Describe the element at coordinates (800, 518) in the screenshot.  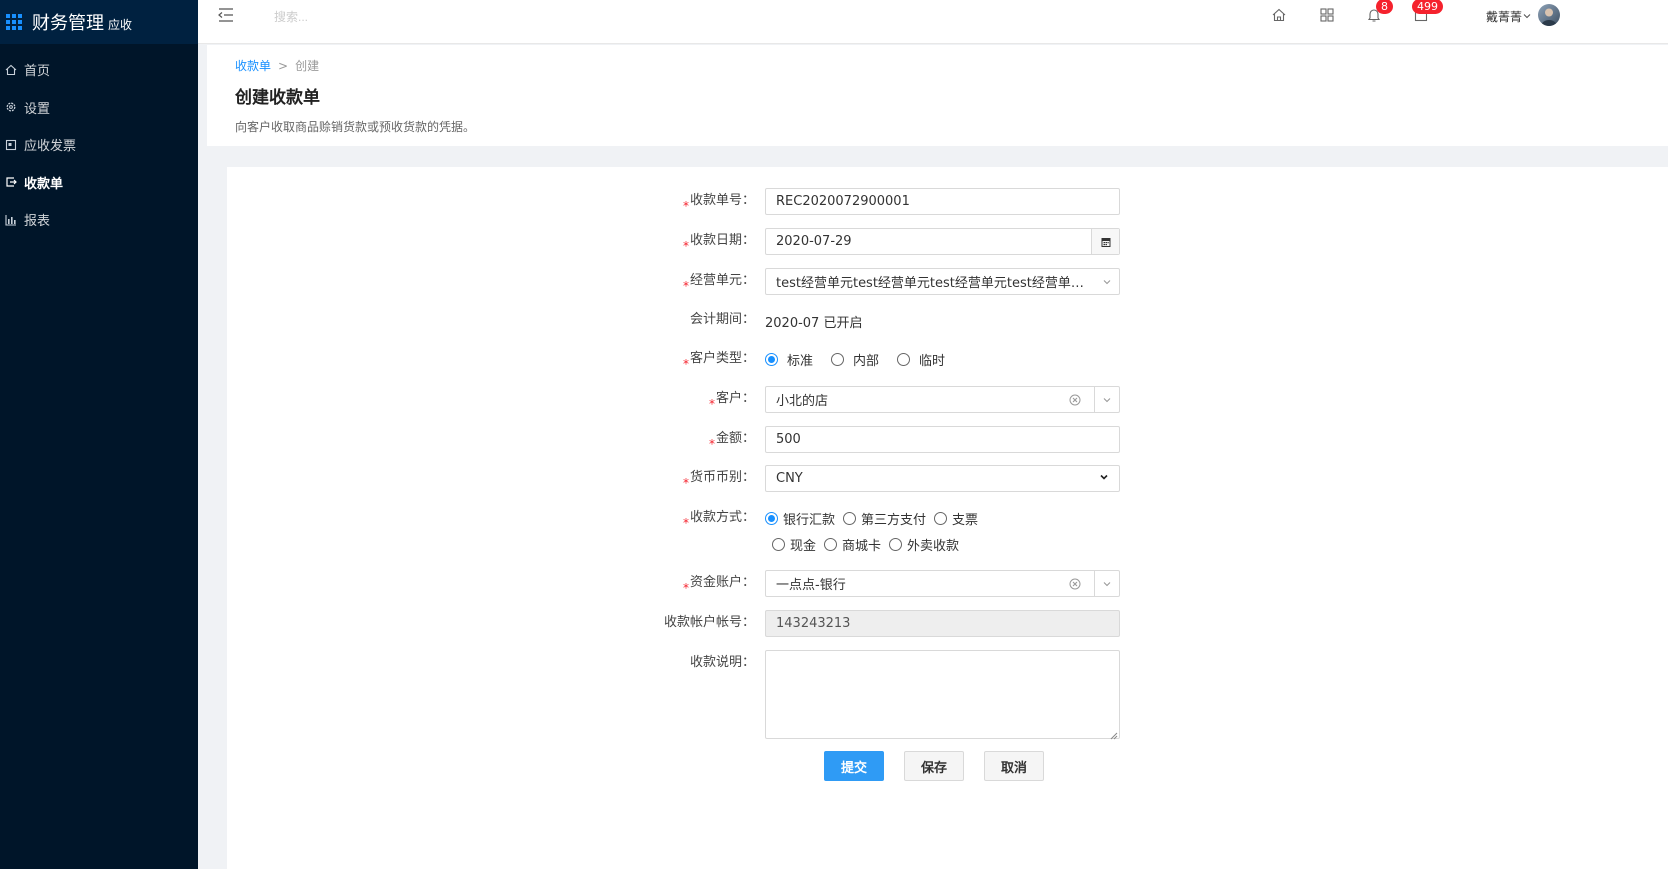
I see `payment-radio-bank-transfer: 银行汇款` at that location.